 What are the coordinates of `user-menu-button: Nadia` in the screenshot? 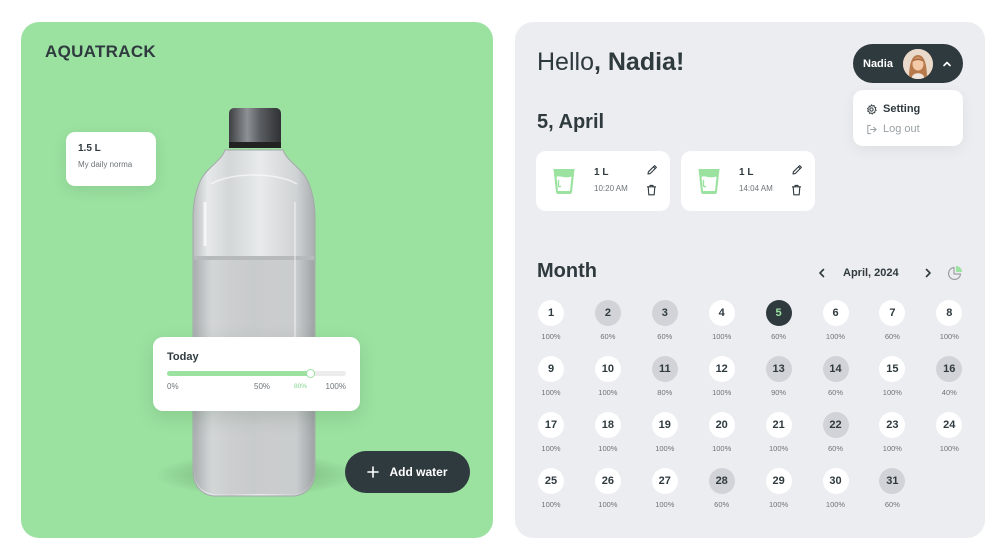 It's located at (908, 63).